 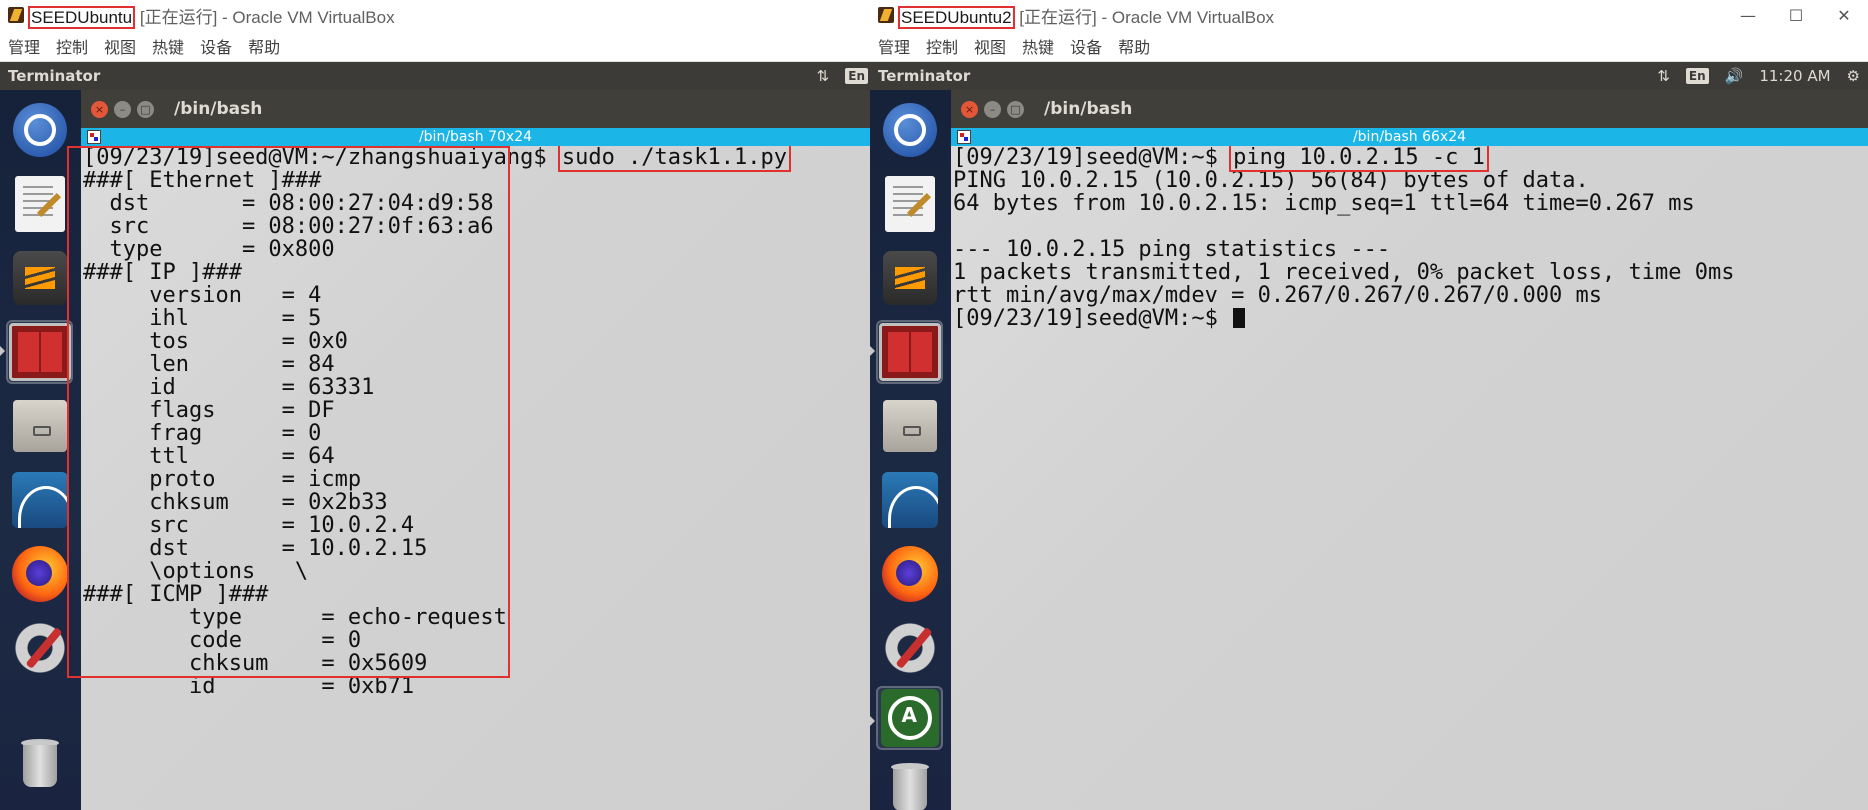 I want to click on output-line: src = 08:00:27:0f:63:a6, so click(x=288, y=226).